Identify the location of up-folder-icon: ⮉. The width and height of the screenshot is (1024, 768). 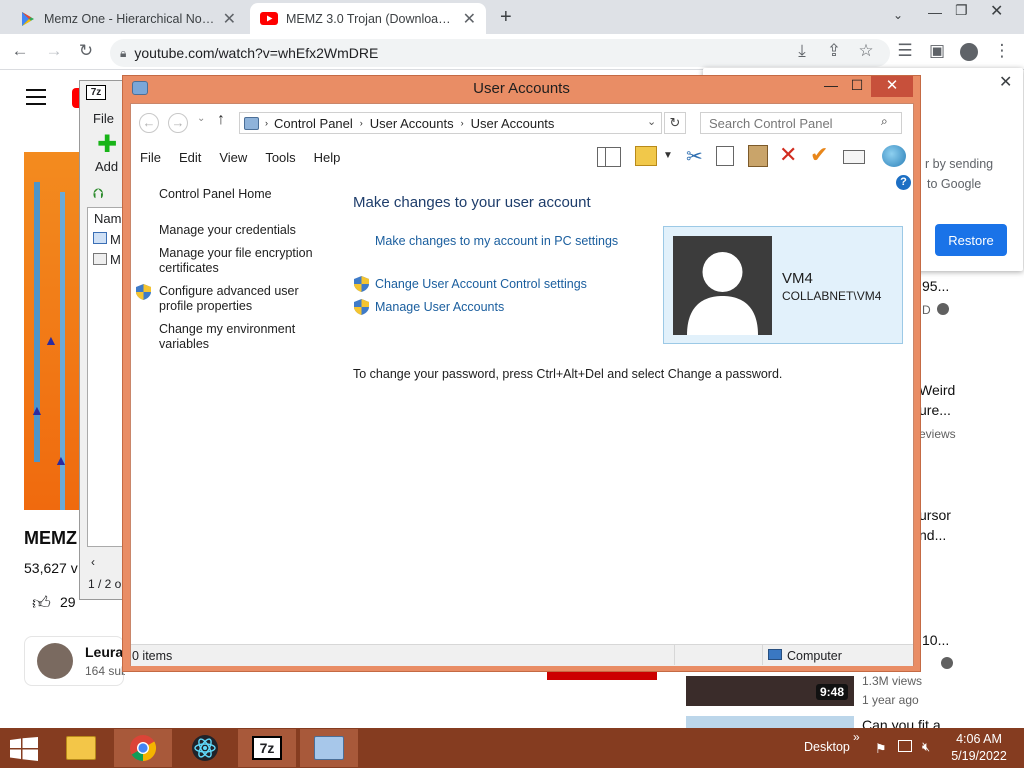
(98, 193).